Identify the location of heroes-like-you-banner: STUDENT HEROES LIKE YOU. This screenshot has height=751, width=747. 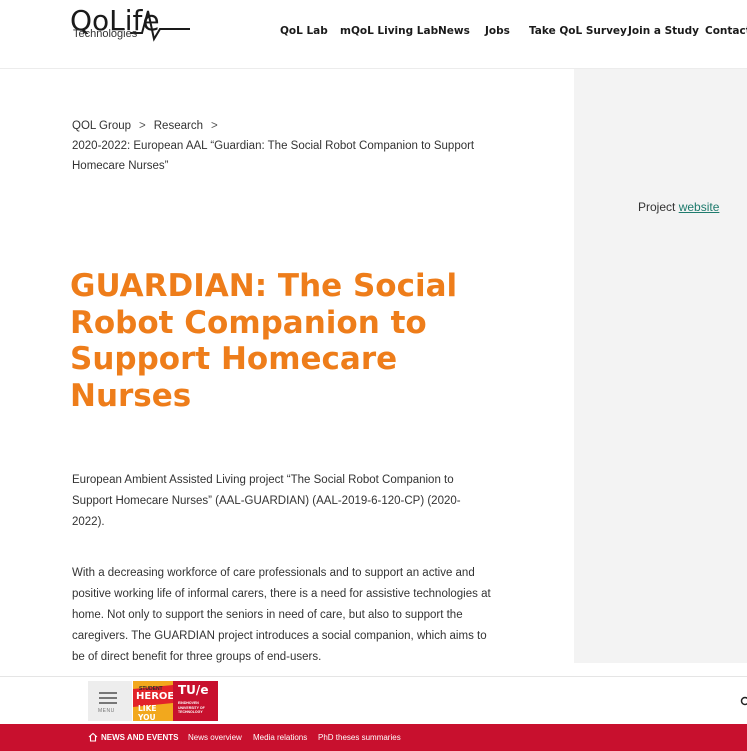
(153, 701).